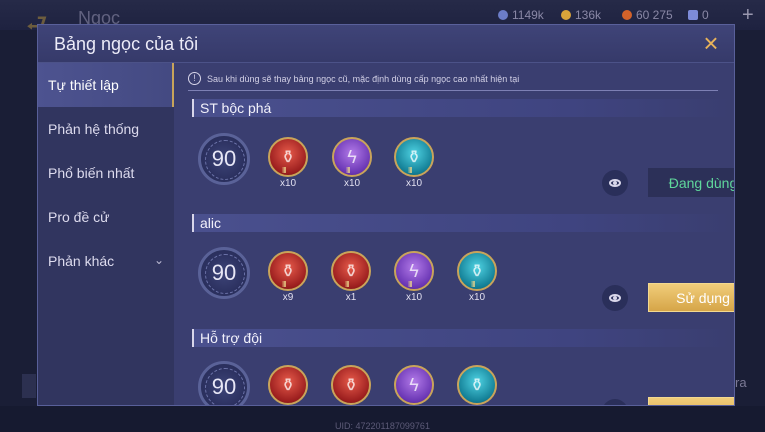 This screenshot has width=765, height=432. What do you see at coordinates (126, 44) in the screenshot?
I see `dialog-title: Bảng ngọc của tôi` at bounding box center [126, 44].